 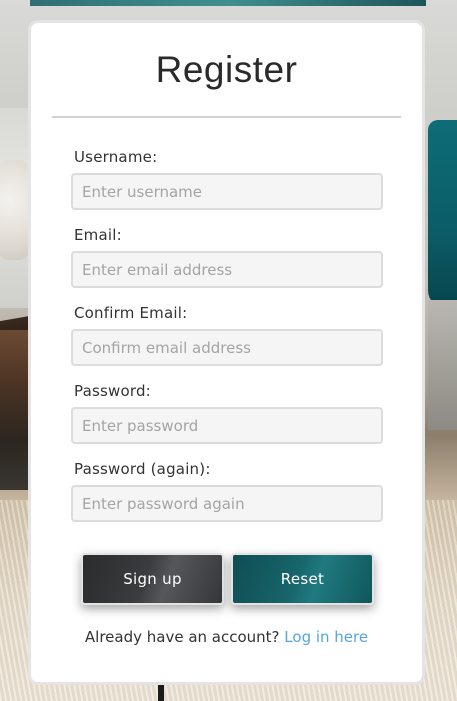 I want to click on password-again-input, so click(x=227, y=503).